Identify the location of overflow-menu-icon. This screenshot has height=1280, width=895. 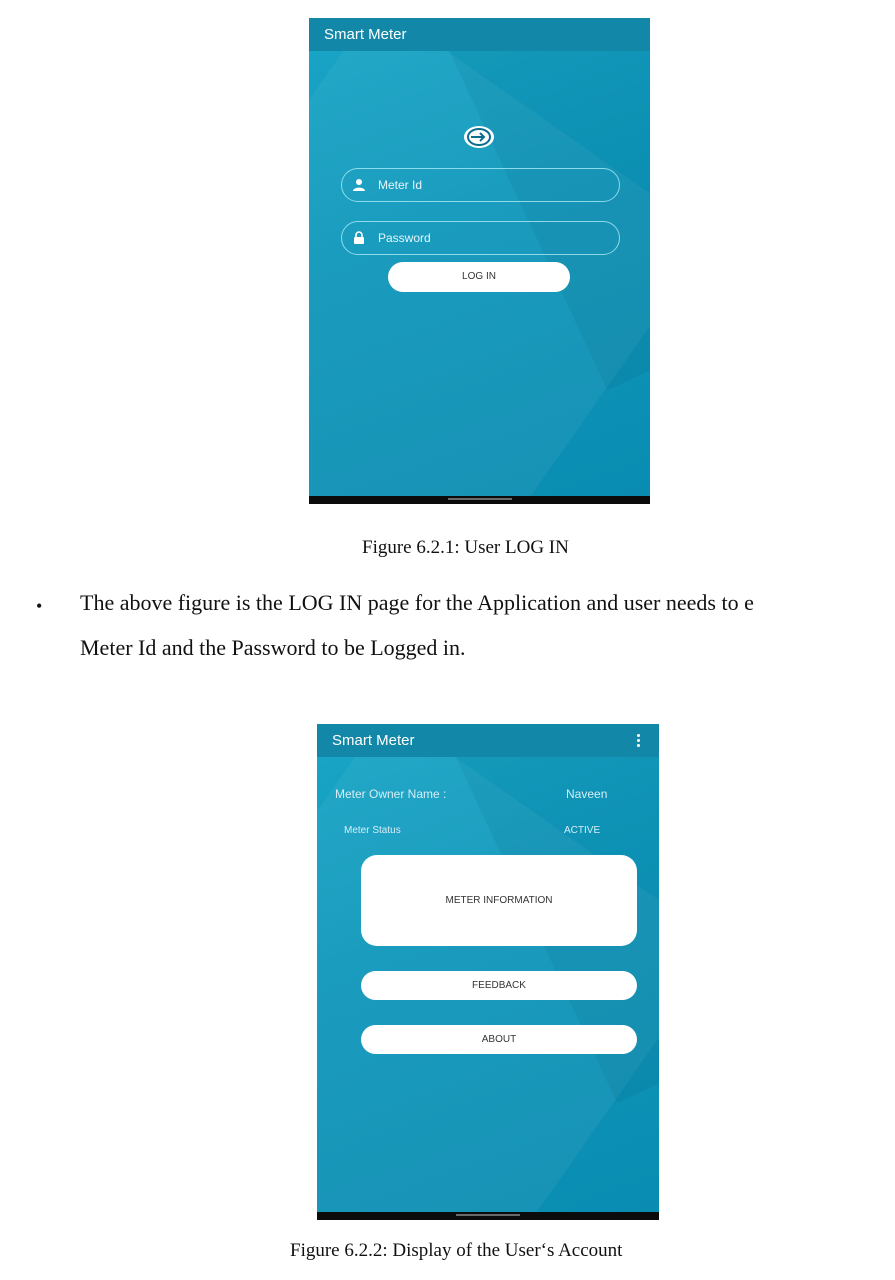
(639, 741).